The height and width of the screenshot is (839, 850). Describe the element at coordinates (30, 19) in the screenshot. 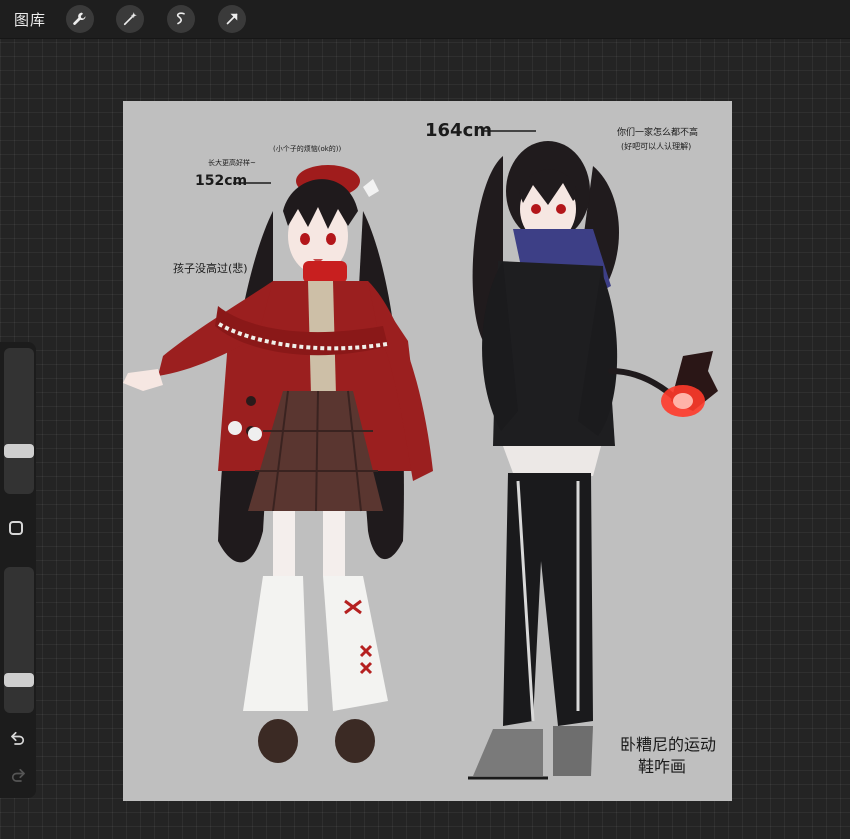

I see `gallery-button: 图库` at that location.